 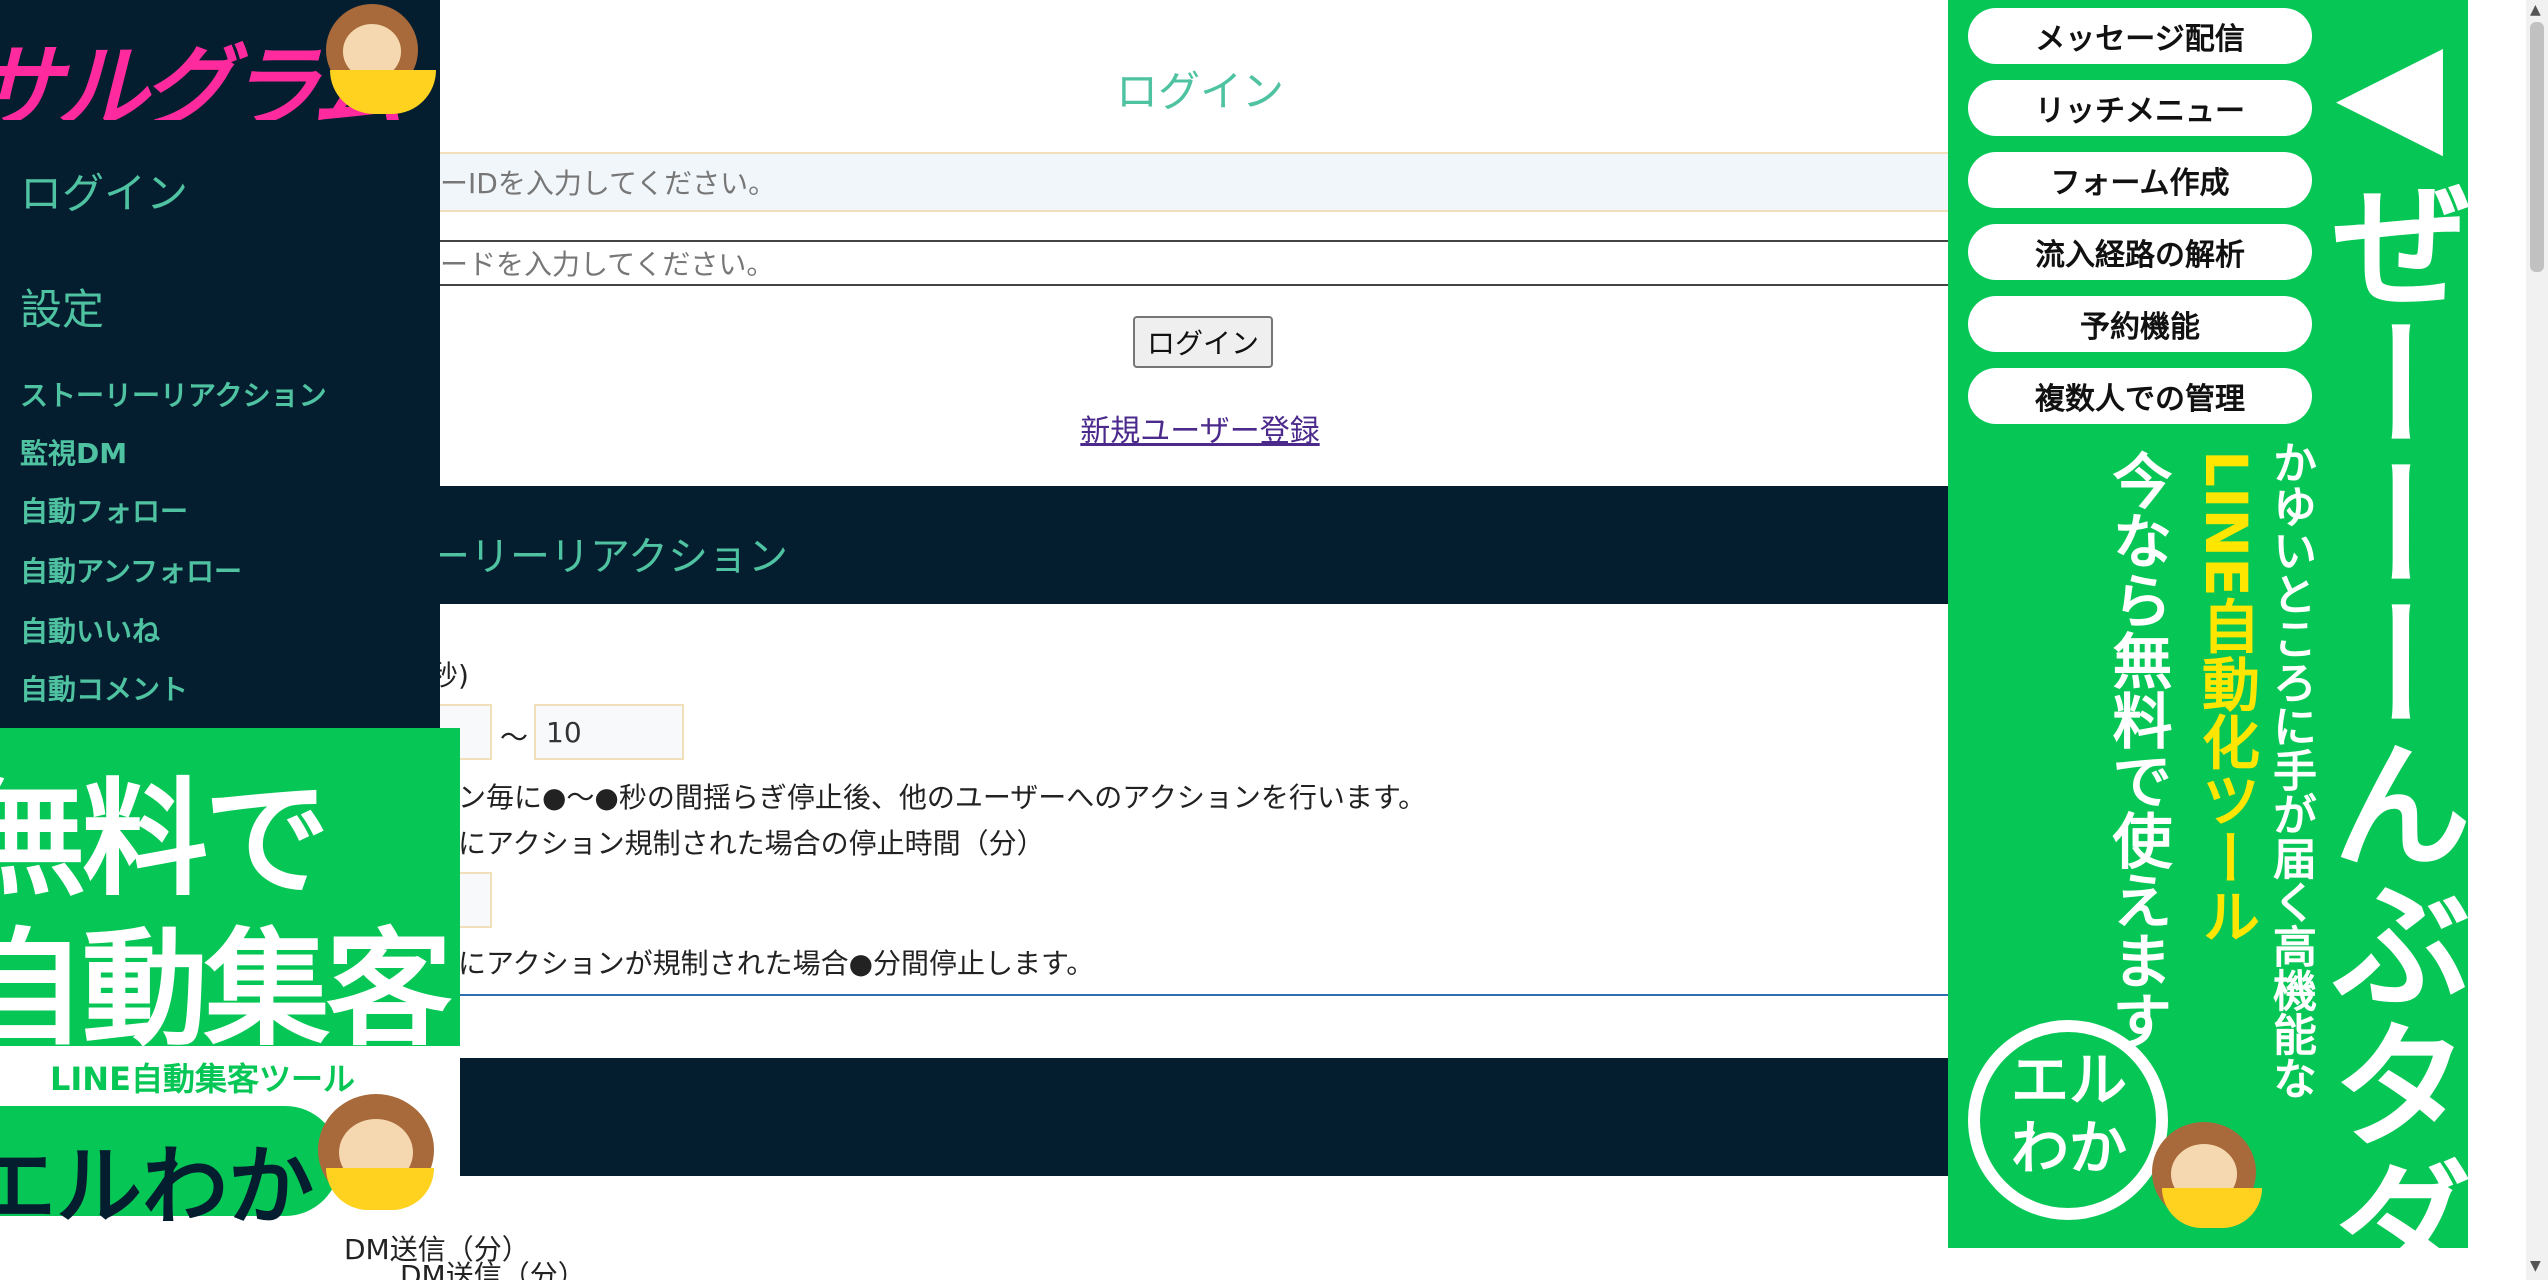 I want to click on left-ad-banner: 無料で 自動集客 LINE自動集客ツール エルわか, so click(x=230, y=982).